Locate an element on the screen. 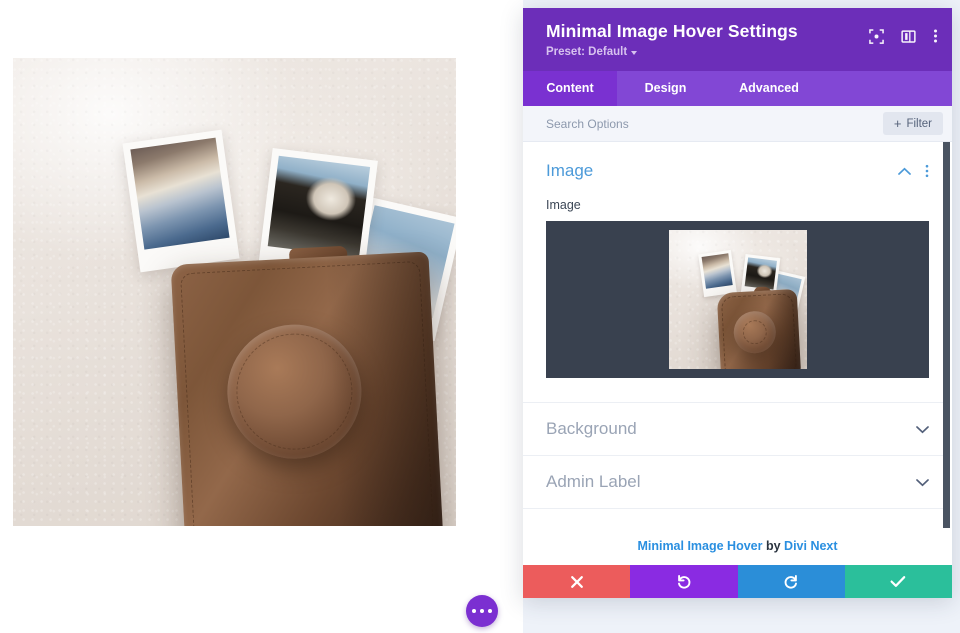 The height and width of the screenshot is (633, 960). section-image-header: Image is located at coordinates (737, 171).